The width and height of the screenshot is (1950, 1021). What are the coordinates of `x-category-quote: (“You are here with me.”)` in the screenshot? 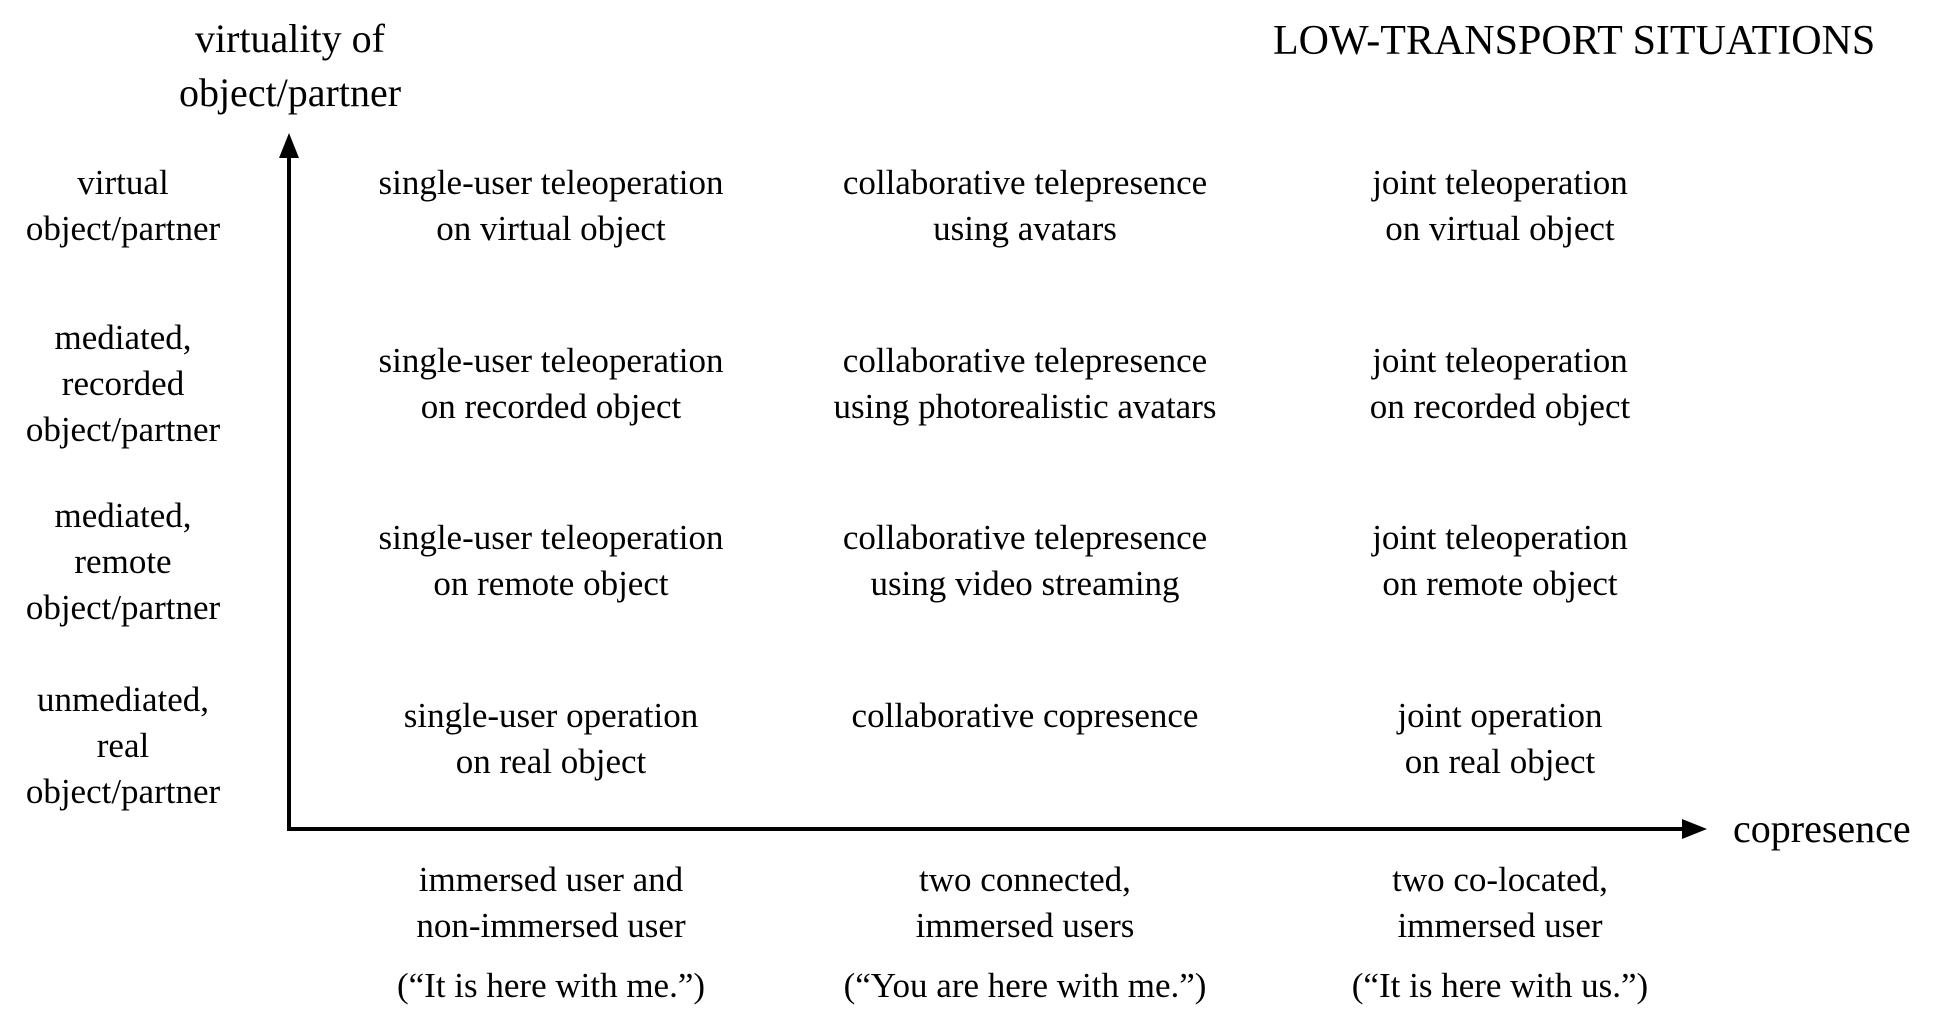 It's located at (1025, 985).